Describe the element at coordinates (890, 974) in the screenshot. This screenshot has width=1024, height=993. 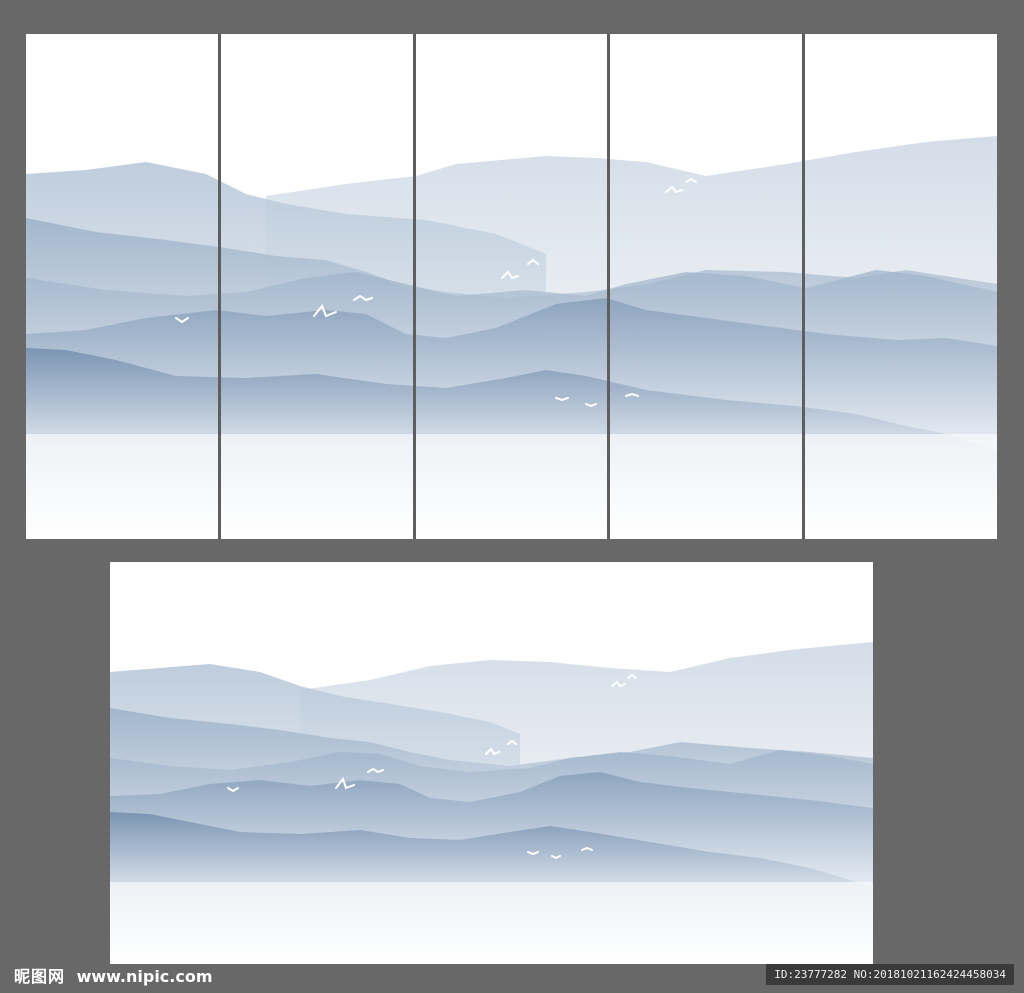
I see `image-id-watermark: ID:23777282 NO:20181021162424458034` at that location.